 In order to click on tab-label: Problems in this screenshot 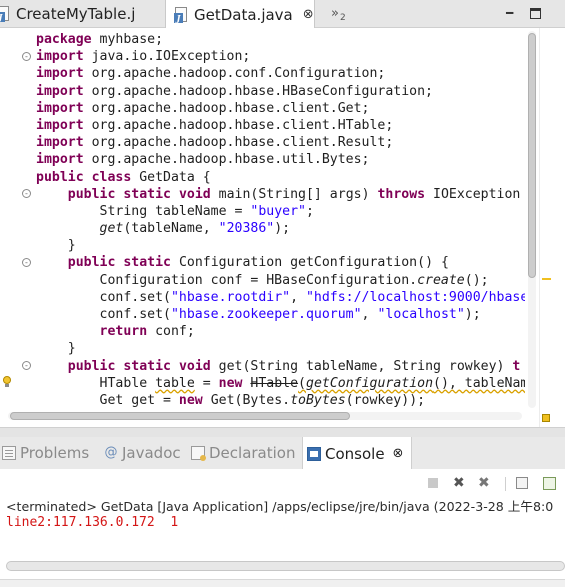, I will do `click(55, 453)`.